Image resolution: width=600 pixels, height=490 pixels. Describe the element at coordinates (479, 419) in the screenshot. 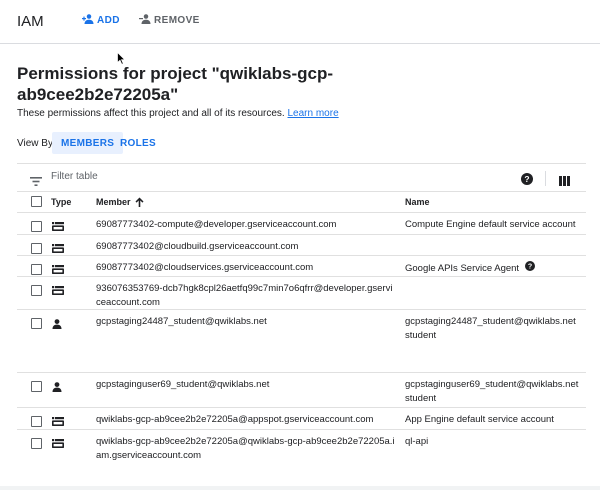

I see `member-name: App Engine default service account` at that location.